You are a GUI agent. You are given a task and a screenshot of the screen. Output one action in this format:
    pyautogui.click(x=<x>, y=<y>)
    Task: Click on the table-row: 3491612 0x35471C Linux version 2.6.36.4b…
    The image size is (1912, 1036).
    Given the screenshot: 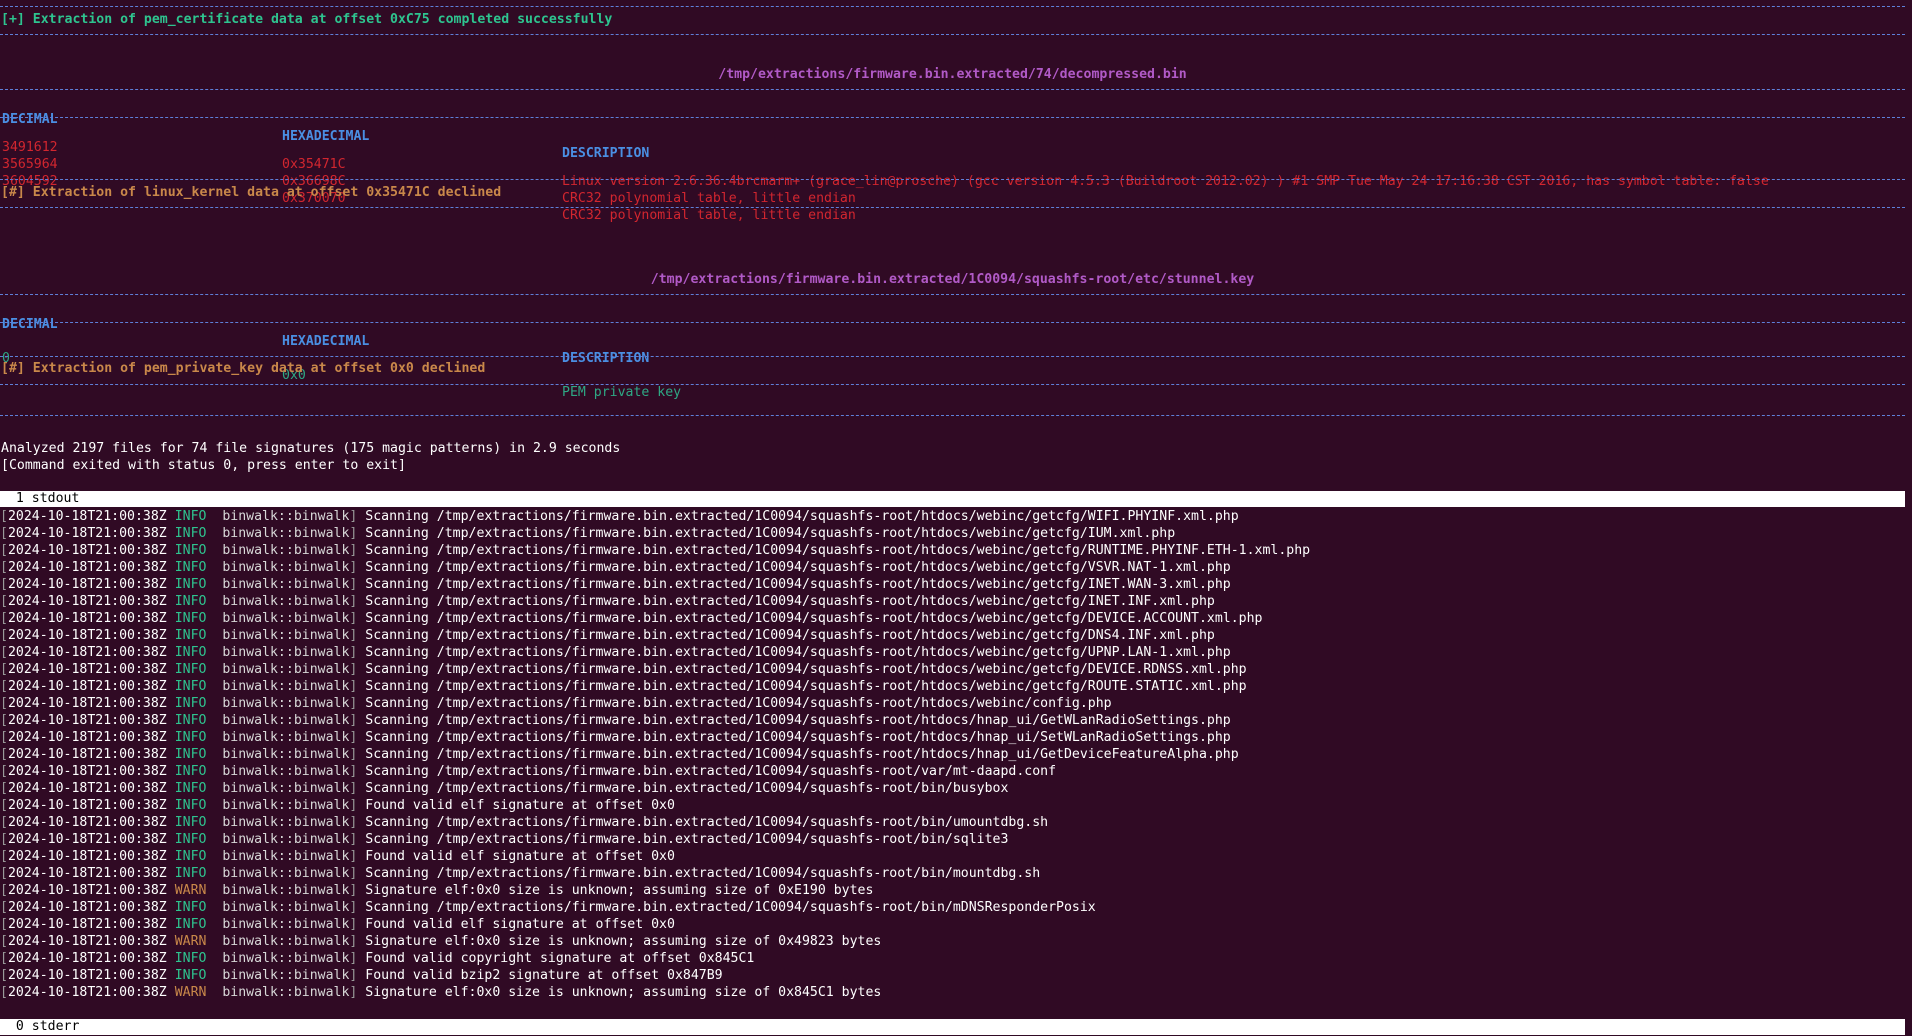 What is the action you would take?
    pyautogui.click(x=953, y=155)
    